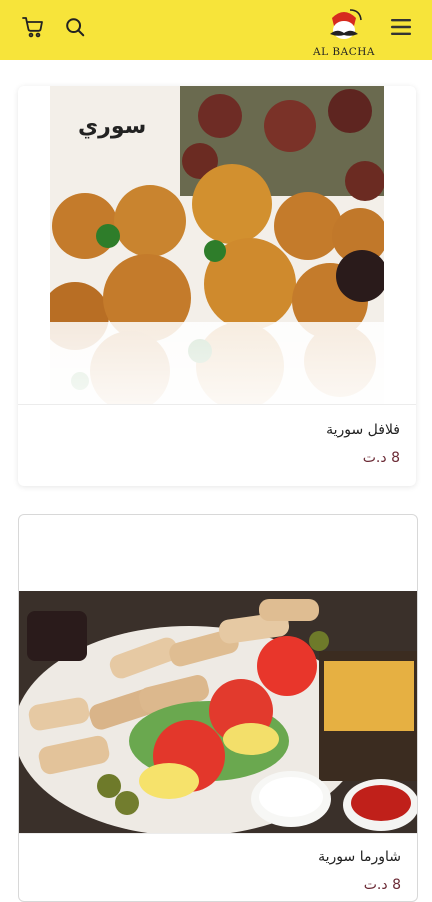 This screenshot has width=432, height=902. What do you see at coordinates (359, 857) in the screenshot?
I see `product-name: شاورما سورية` at bounding box center [359, 857].